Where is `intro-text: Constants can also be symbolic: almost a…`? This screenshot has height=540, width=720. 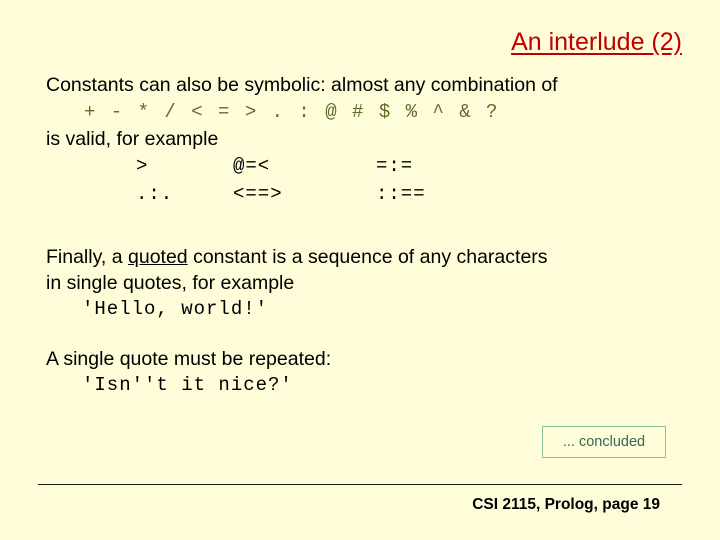 intro-text: Constants can also be symbolic: almost a… is located at coordinates (302, 85).